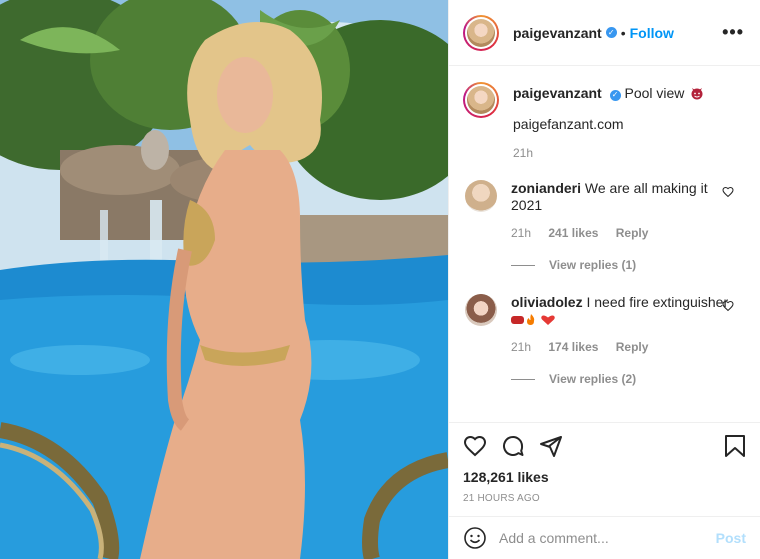 The width and height of the screenshot is (760, 559). What do you see at coordinates (621, 311) in the screenshot?
I see `comment-text: oliviadolez I need fire extinguisher` at bounding box center [621, 311].